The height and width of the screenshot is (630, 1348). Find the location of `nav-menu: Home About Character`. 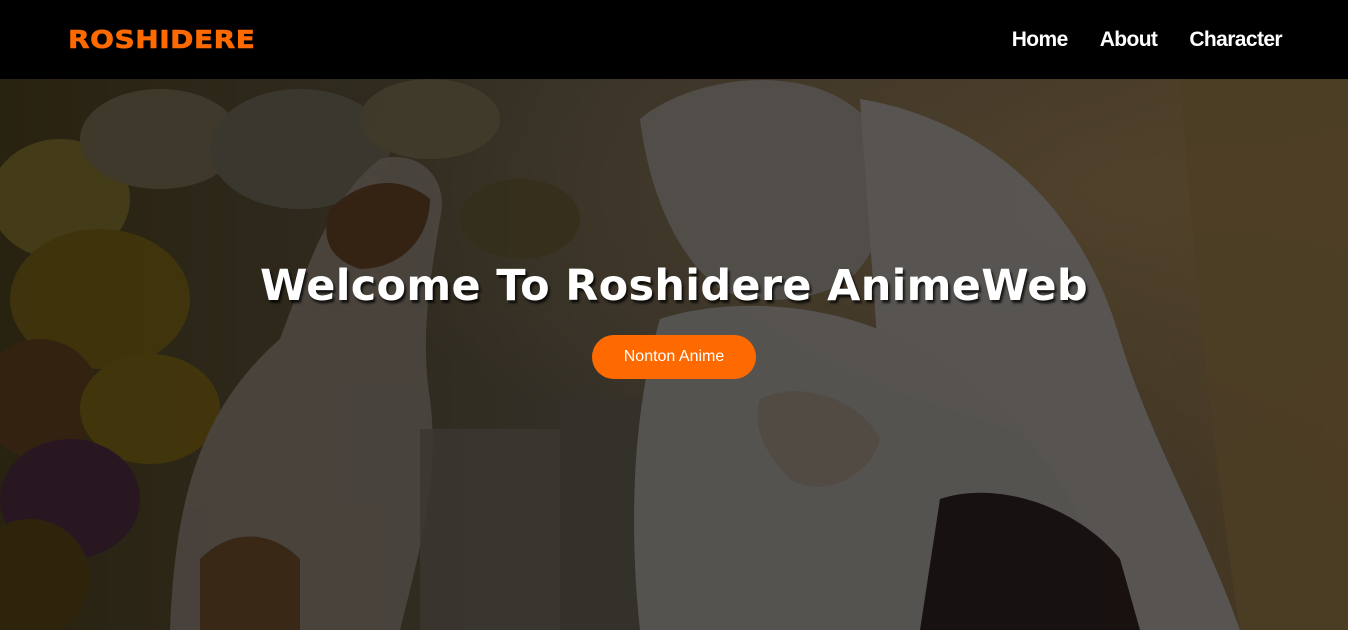

nav-menu: Home About Character is located at coordinates (1147, 40).